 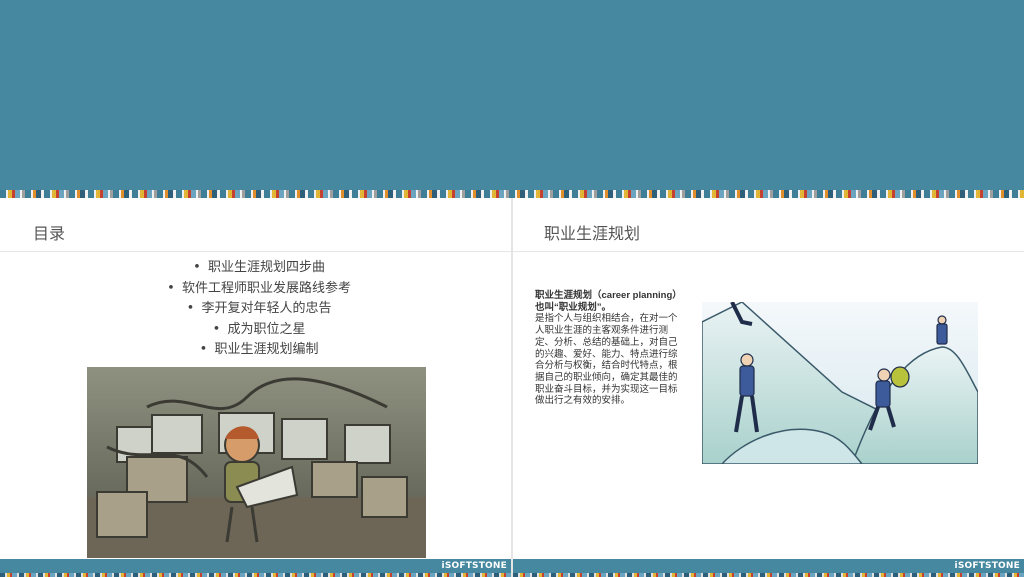 I want to click on toc-item: • 职业生涯规划编制, so click(x=259, y=349).